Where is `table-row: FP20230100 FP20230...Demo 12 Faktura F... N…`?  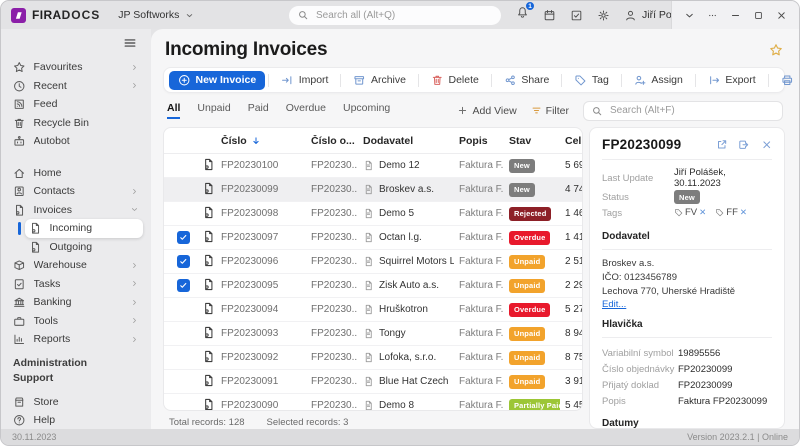 table-row: FP20230100 FP20230...Demo 12 Faktura F... N… is located at coordinates (373, 166).